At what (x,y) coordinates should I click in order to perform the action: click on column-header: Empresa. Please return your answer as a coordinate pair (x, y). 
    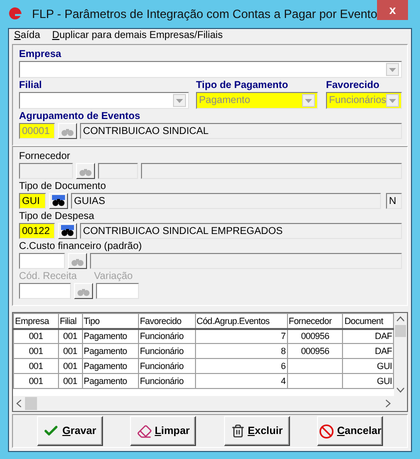
    Looking at the image, I should click on (36, 321).